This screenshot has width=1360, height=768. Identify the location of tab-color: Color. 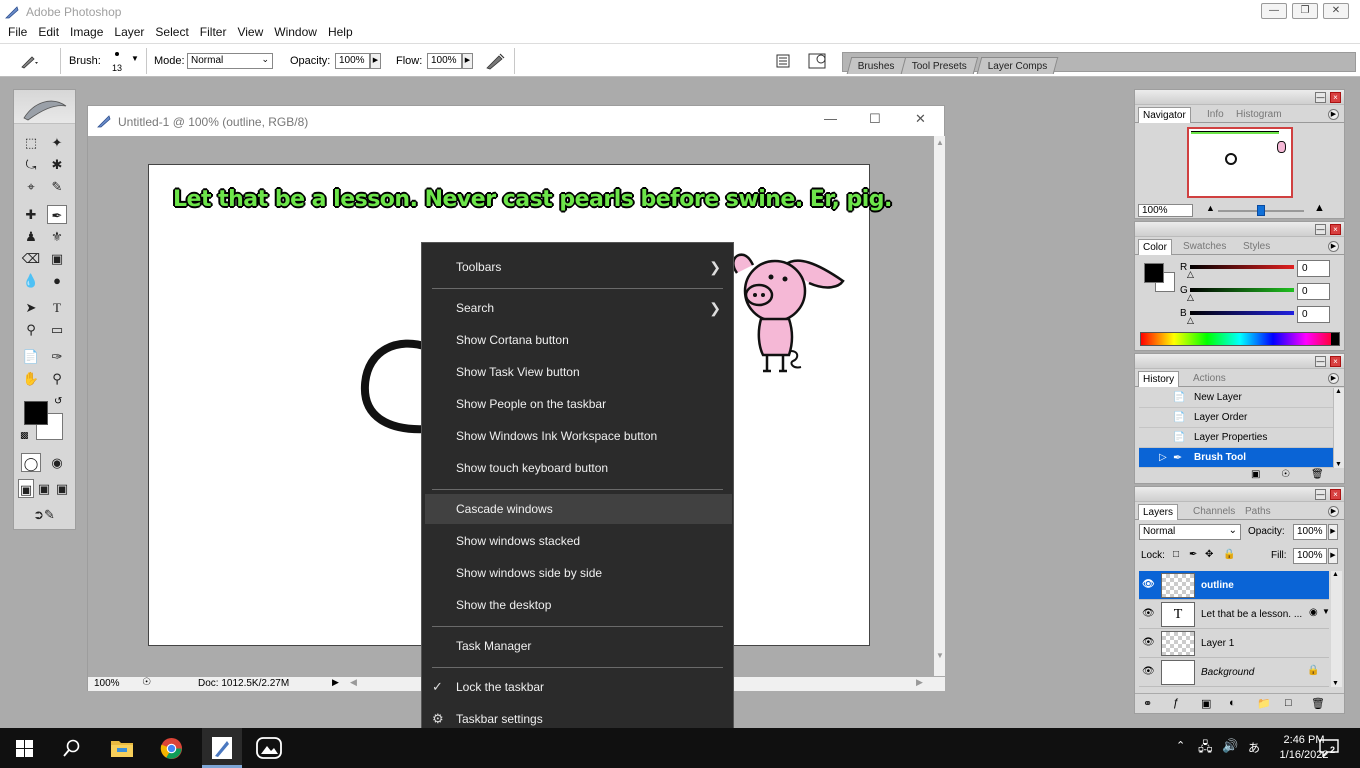
(1155, 247).